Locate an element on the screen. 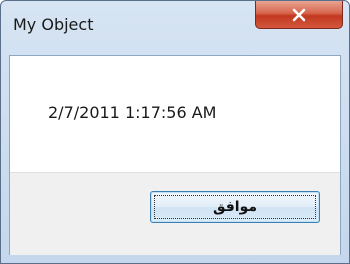 This screenshot has height=264, width=350. ok-button-label: موافق is located at coordinates (235, 207).